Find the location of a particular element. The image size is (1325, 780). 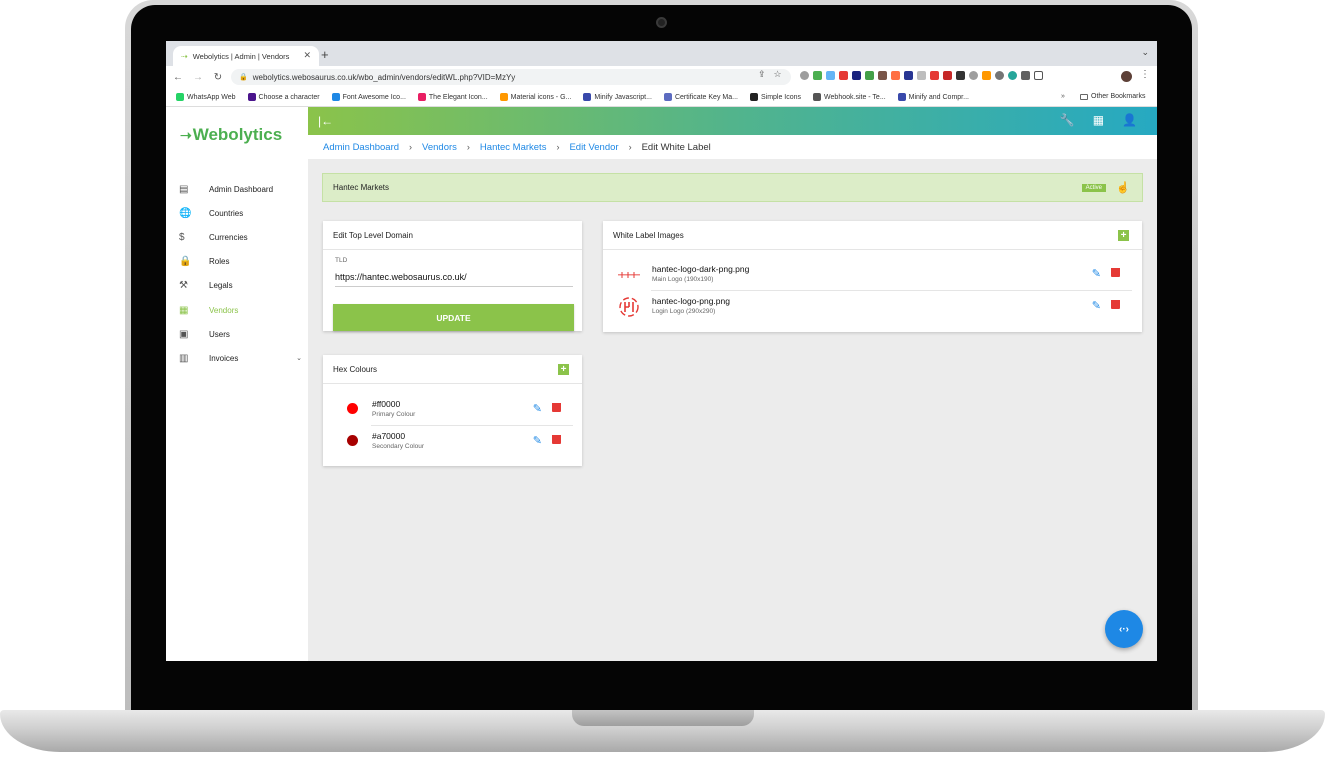

chevron-down-icon: ⌄ is located at coordinates (1145, 52).